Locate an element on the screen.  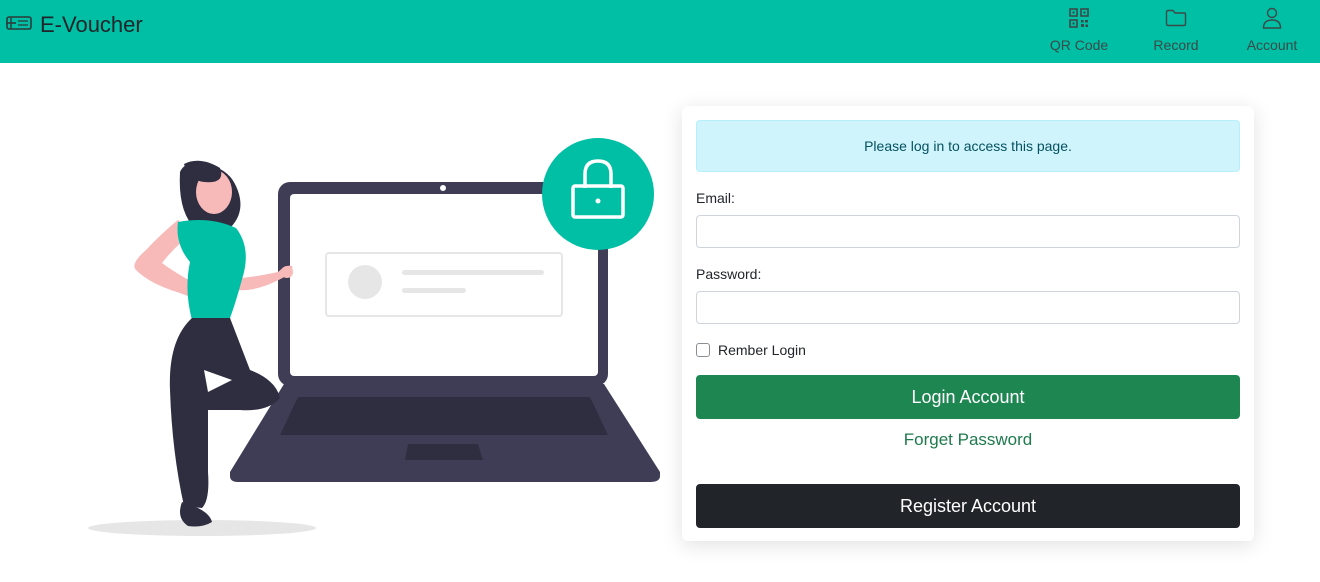
email-field is located at coordinates (968, 231).